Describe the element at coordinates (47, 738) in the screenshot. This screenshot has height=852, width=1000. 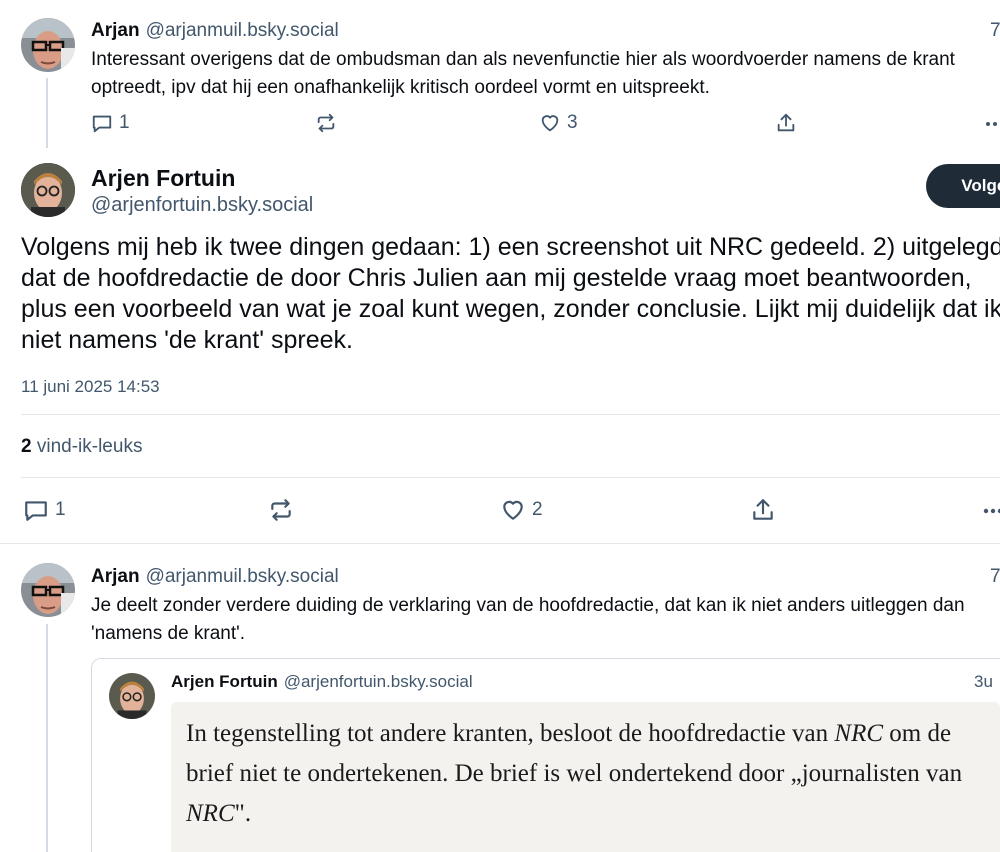
I see `thread-line-reply` at that location.